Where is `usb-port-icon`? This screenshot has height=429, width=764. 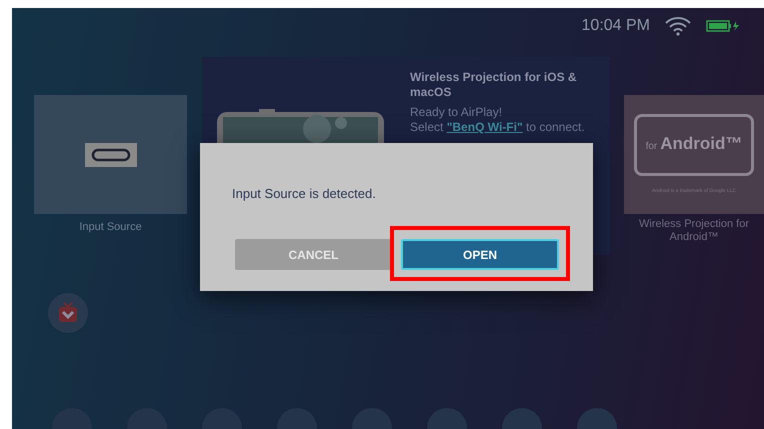 usb-port-icon is located at coordinates (110, 154).